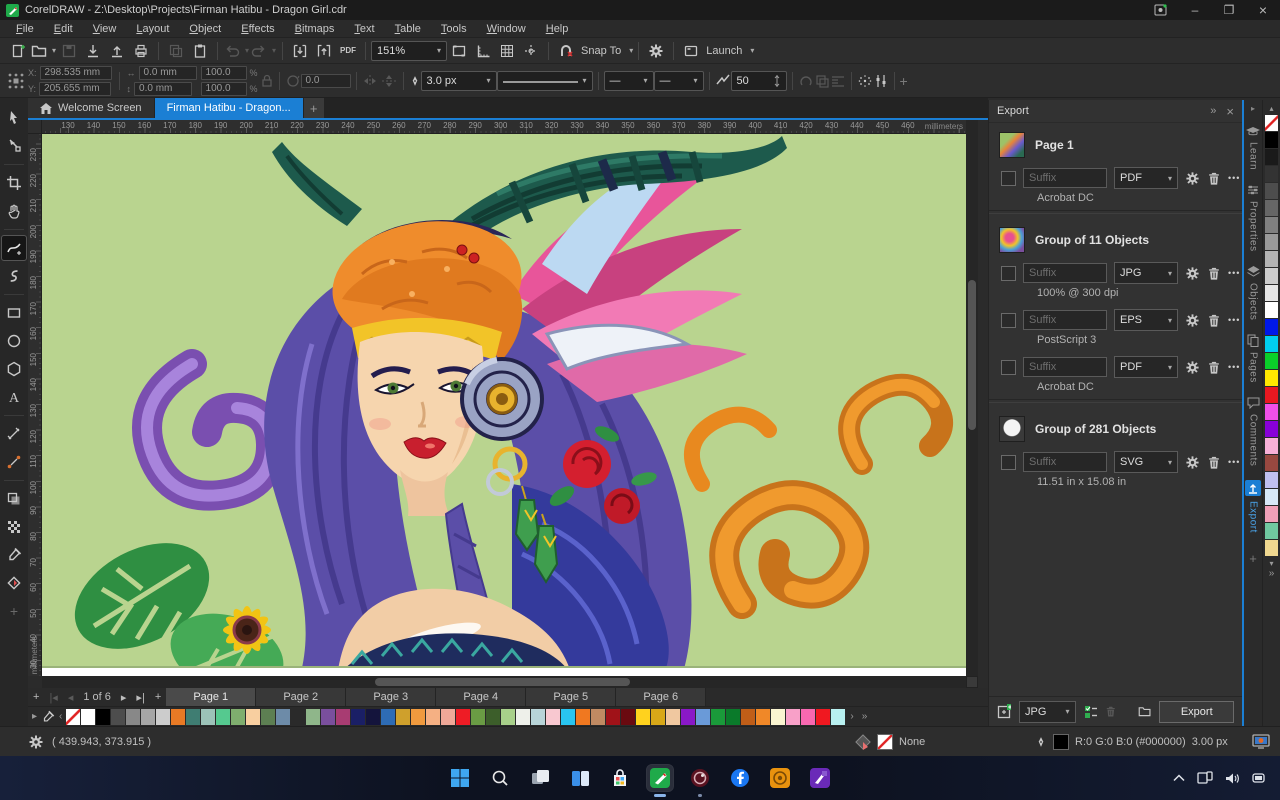  Describe the element at coordinates (14, 611) in the screenshot. I see `add-tool-button: +` at that location.